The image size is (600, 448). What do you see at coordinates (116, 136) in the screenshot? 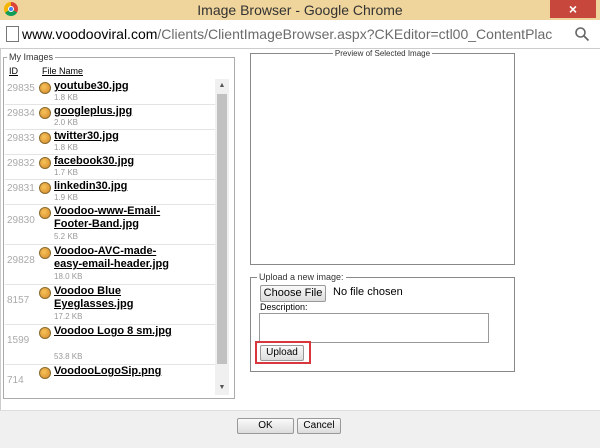
I see `image-file-name-link: twitter30.jpg` at bounding box center [116, 136].